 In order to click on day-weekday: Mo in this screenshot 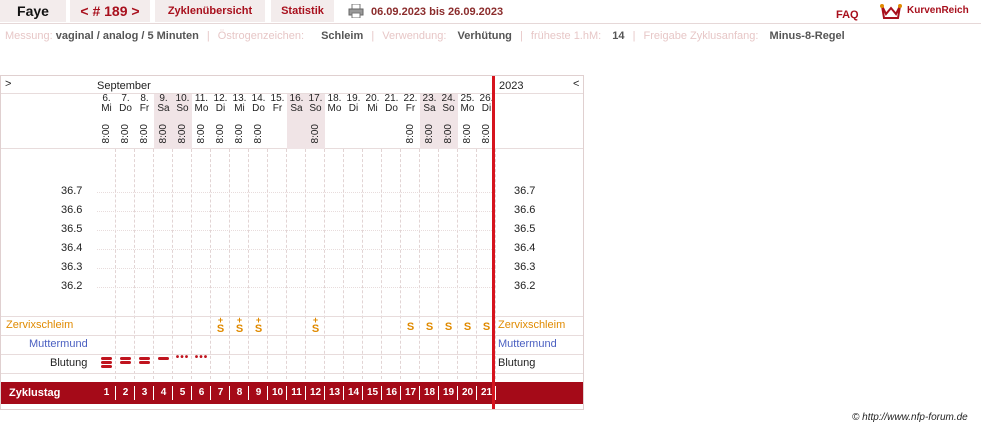, I will do `click(334, 108)`.